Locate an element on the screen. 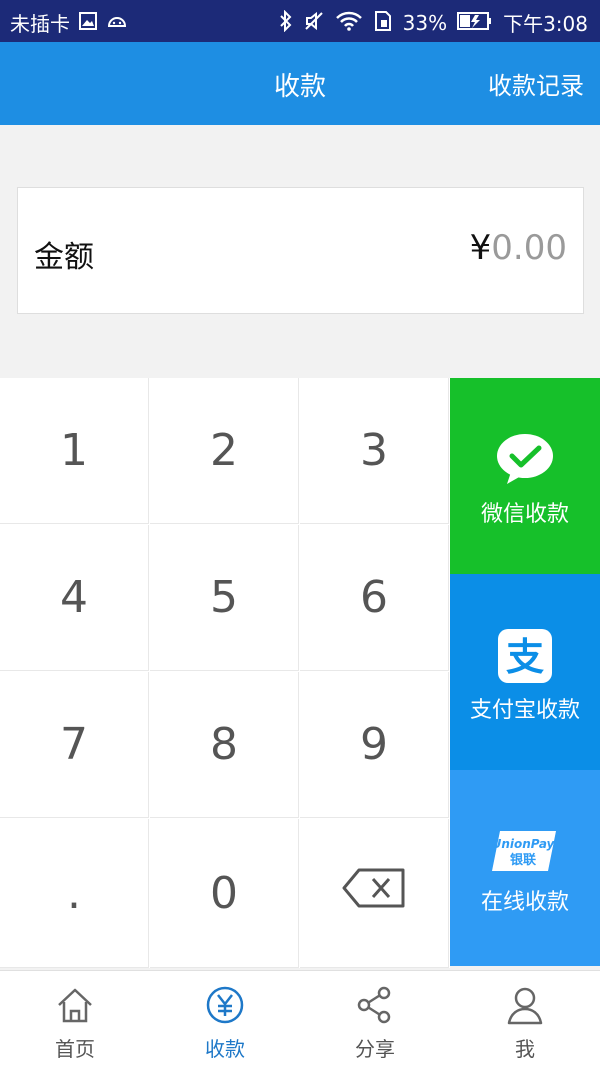 This screenshot has height=1068, width=600. svg-text: 支 is located at coordinates (525, 657).